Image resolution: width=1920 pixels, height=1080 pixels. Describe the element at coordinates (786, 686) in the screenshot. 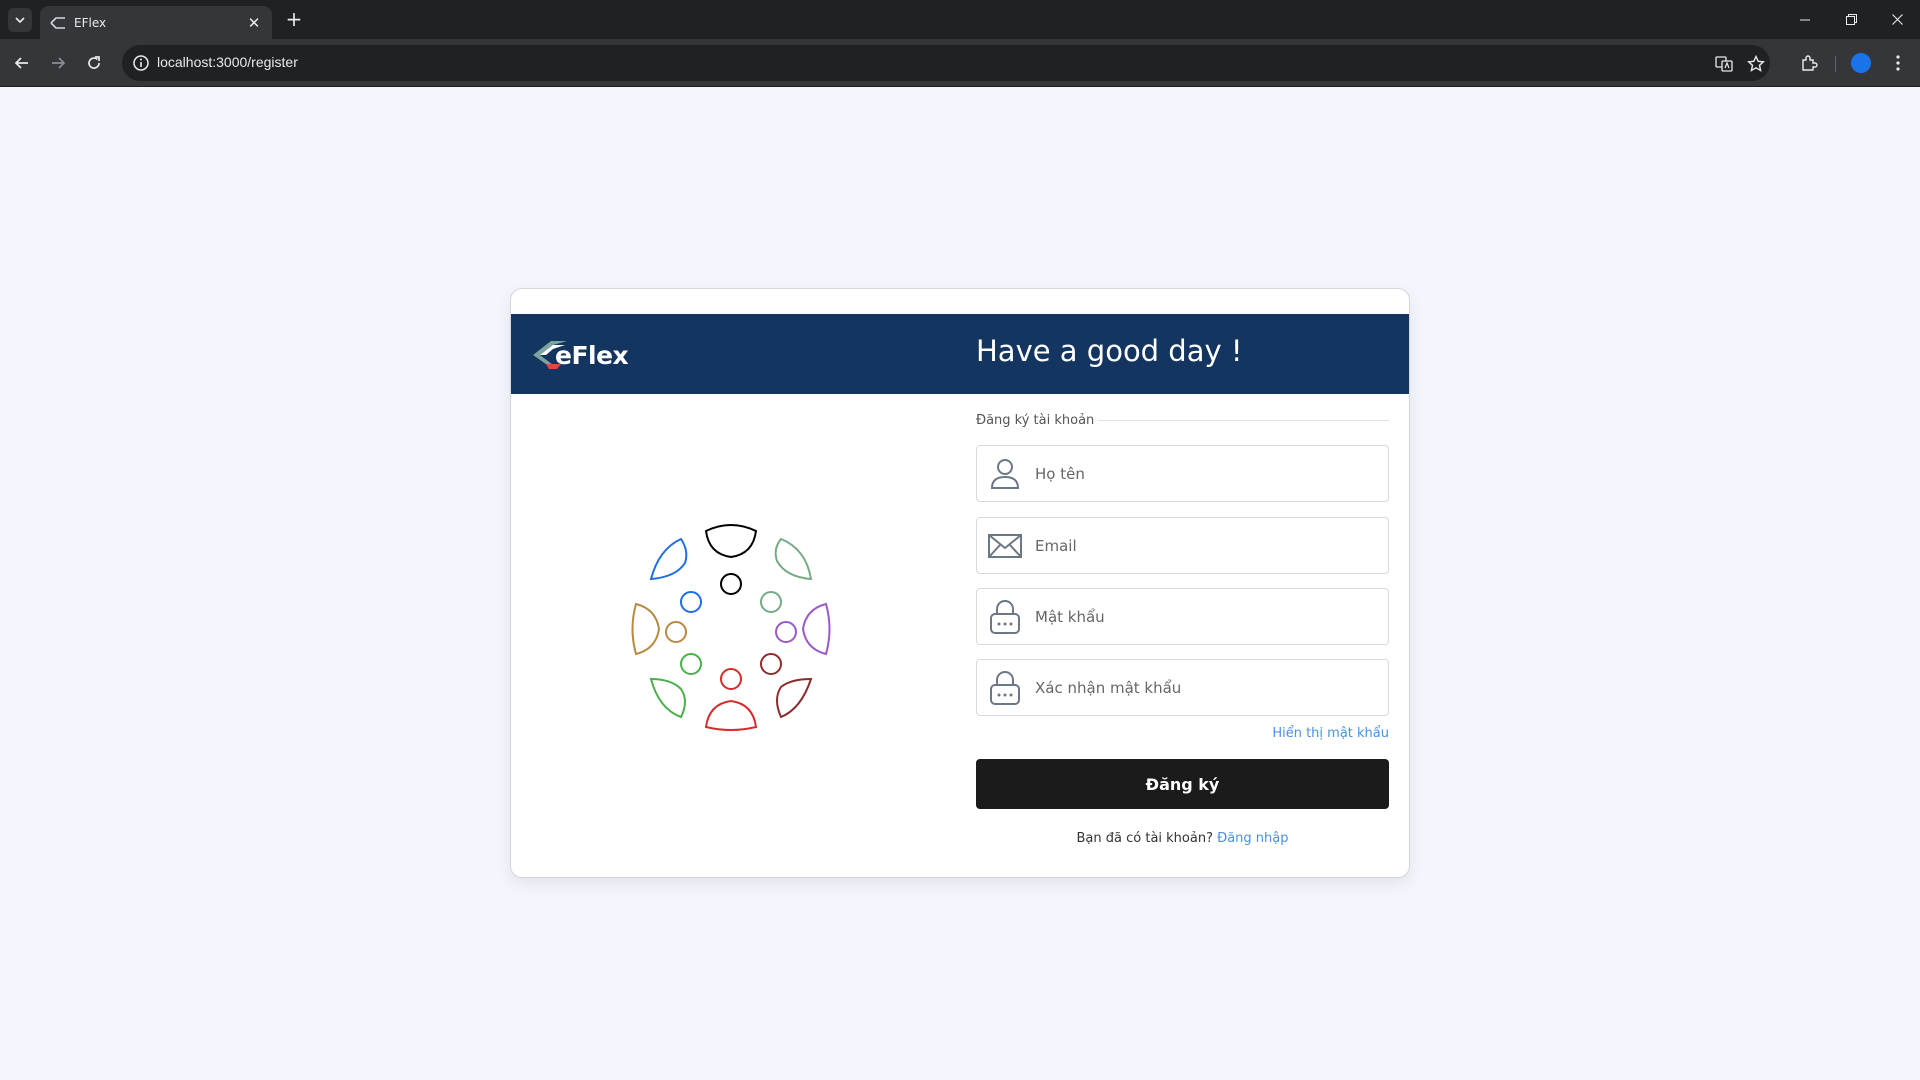

I see `person-maroon` at that location.